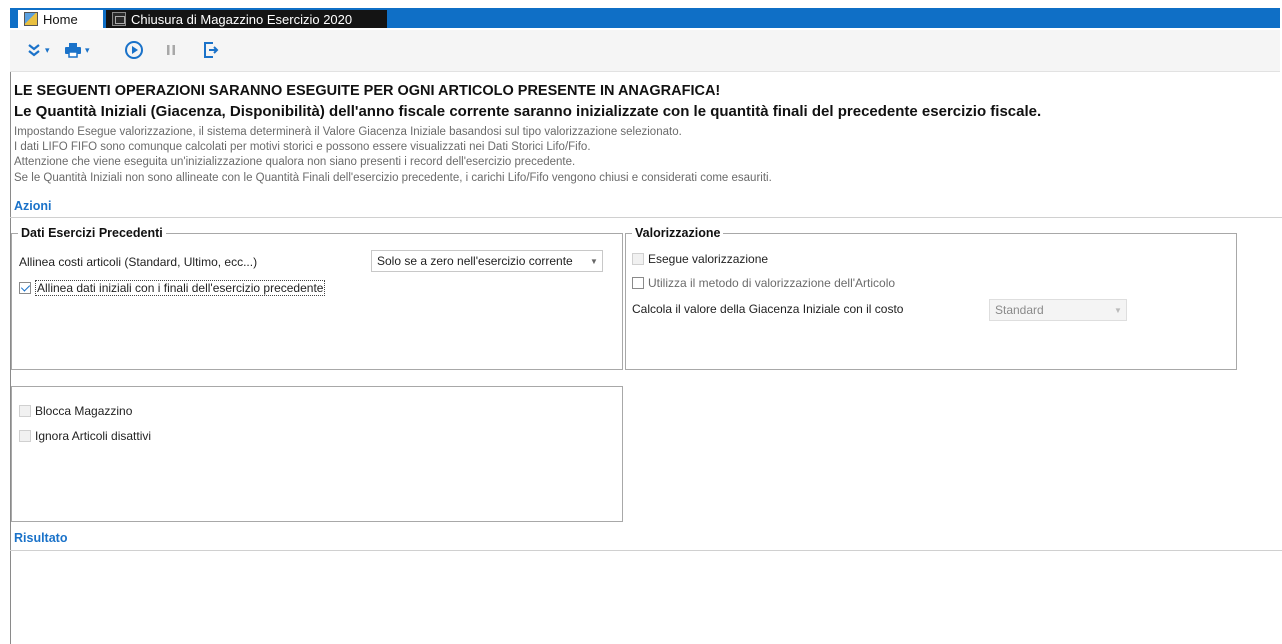 The image size is (1282, 644). What do you see at coordinates (25, 288) in the screenshot?
I see `allinea-dati-checkbox` at bounding box center [25, 288].